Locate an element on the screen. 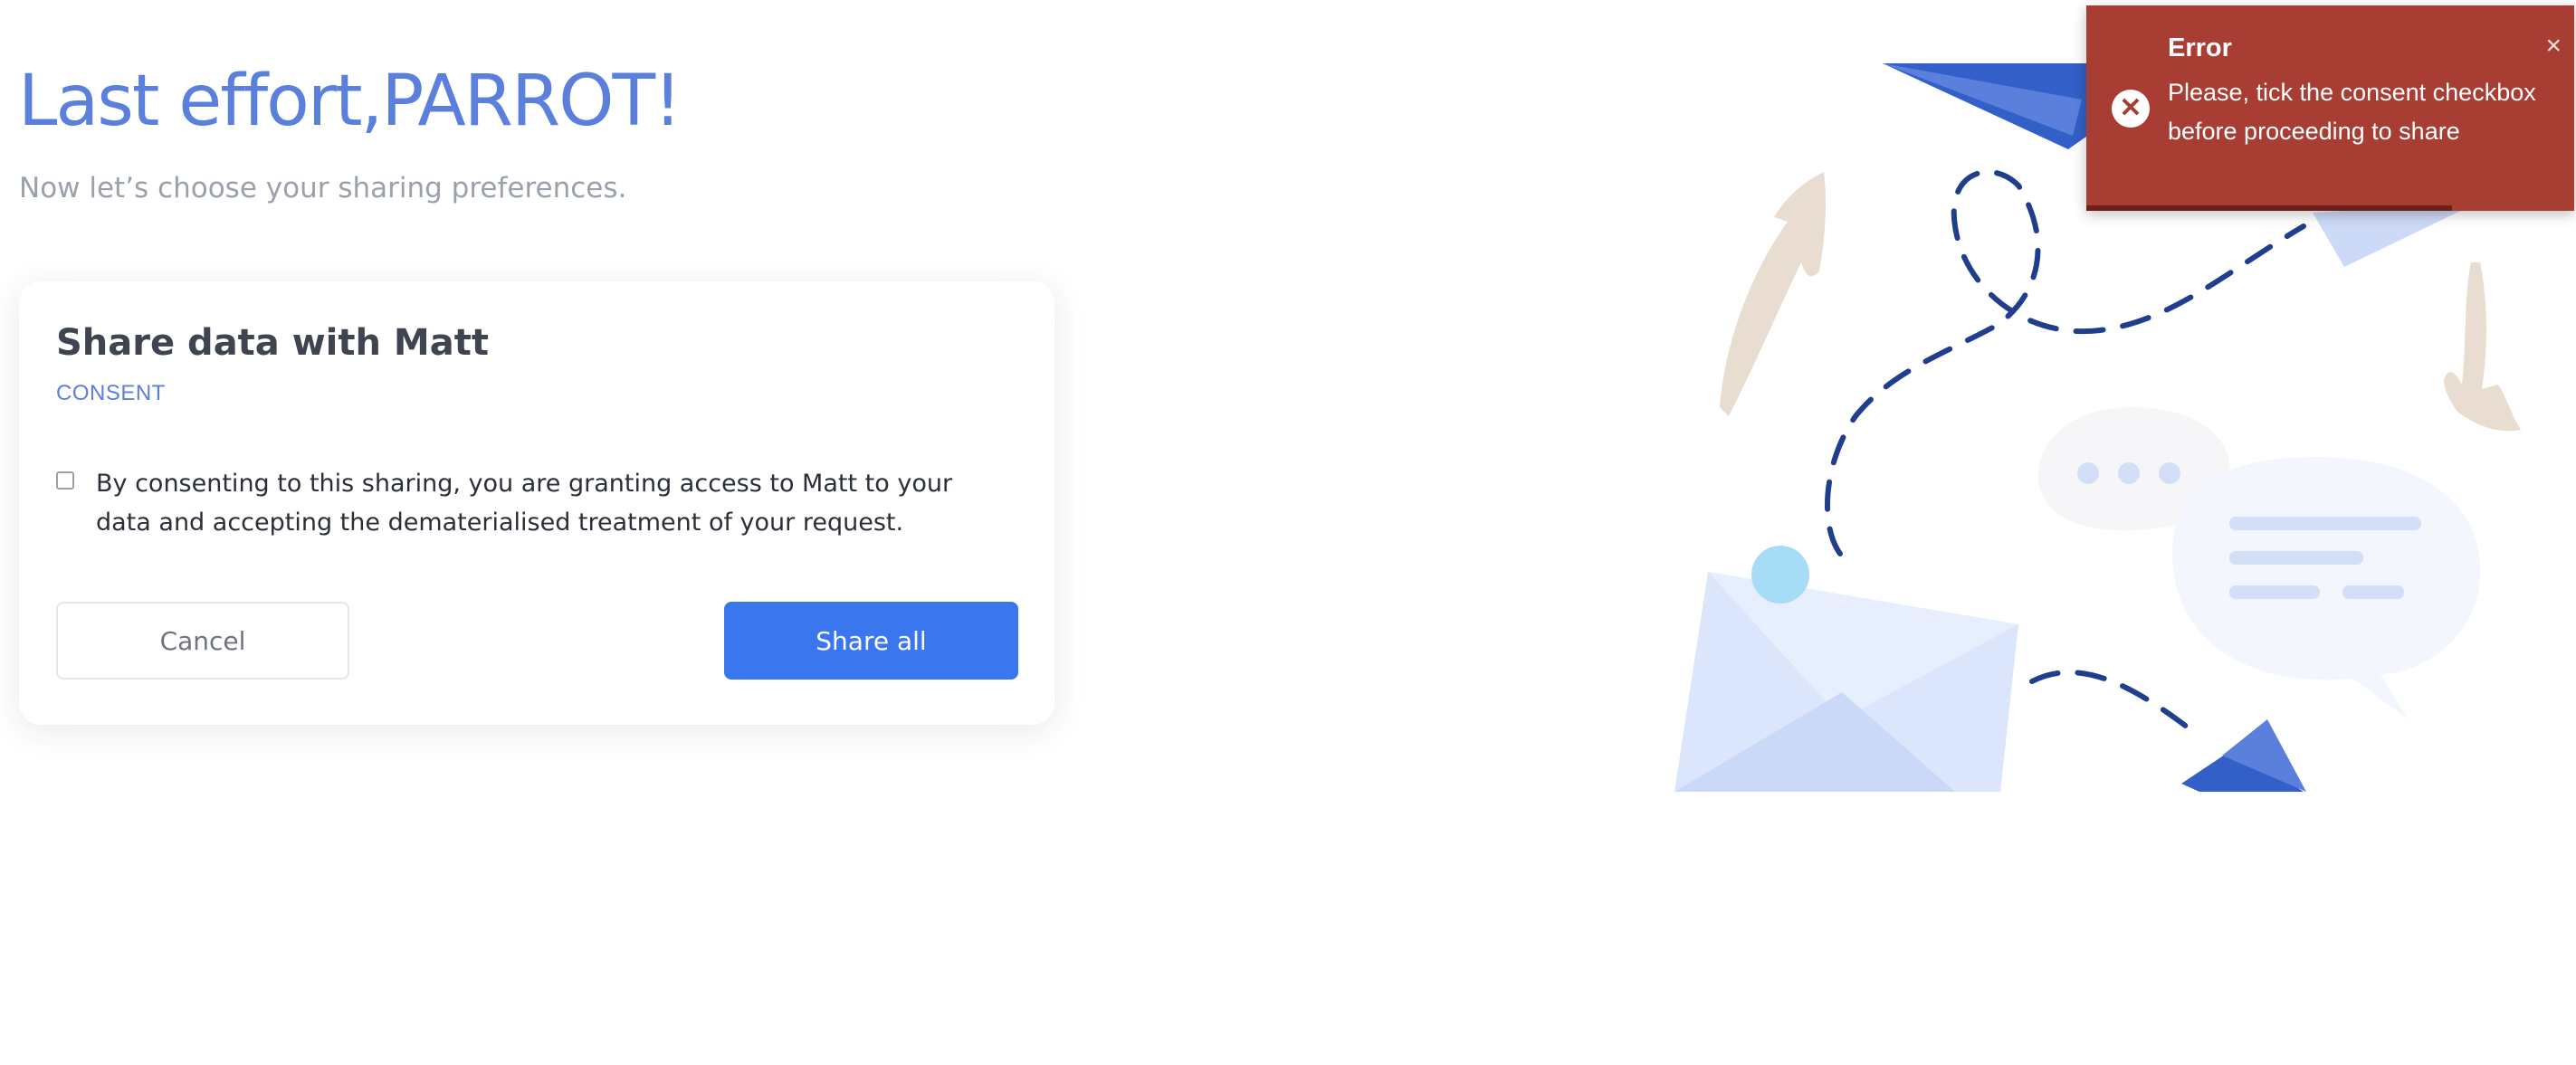 The height and width of the screenshot is (1065, 2576). paper-plane-icon is located at coordinates (2394, 236).